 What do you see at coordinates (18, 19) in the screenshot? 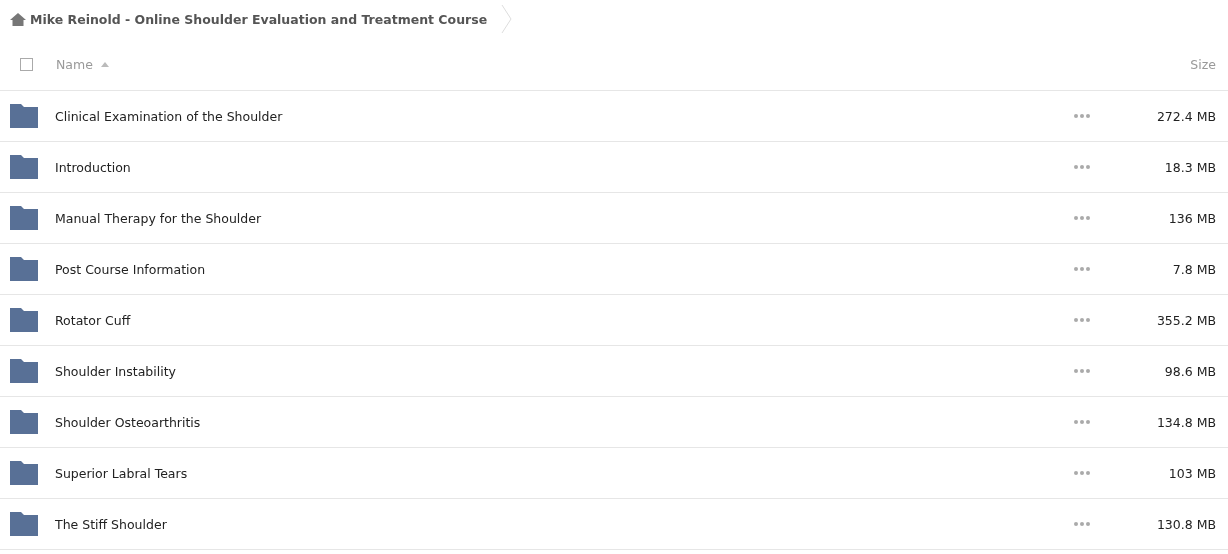
I see `home-icon` at bounding box center [18, 19].